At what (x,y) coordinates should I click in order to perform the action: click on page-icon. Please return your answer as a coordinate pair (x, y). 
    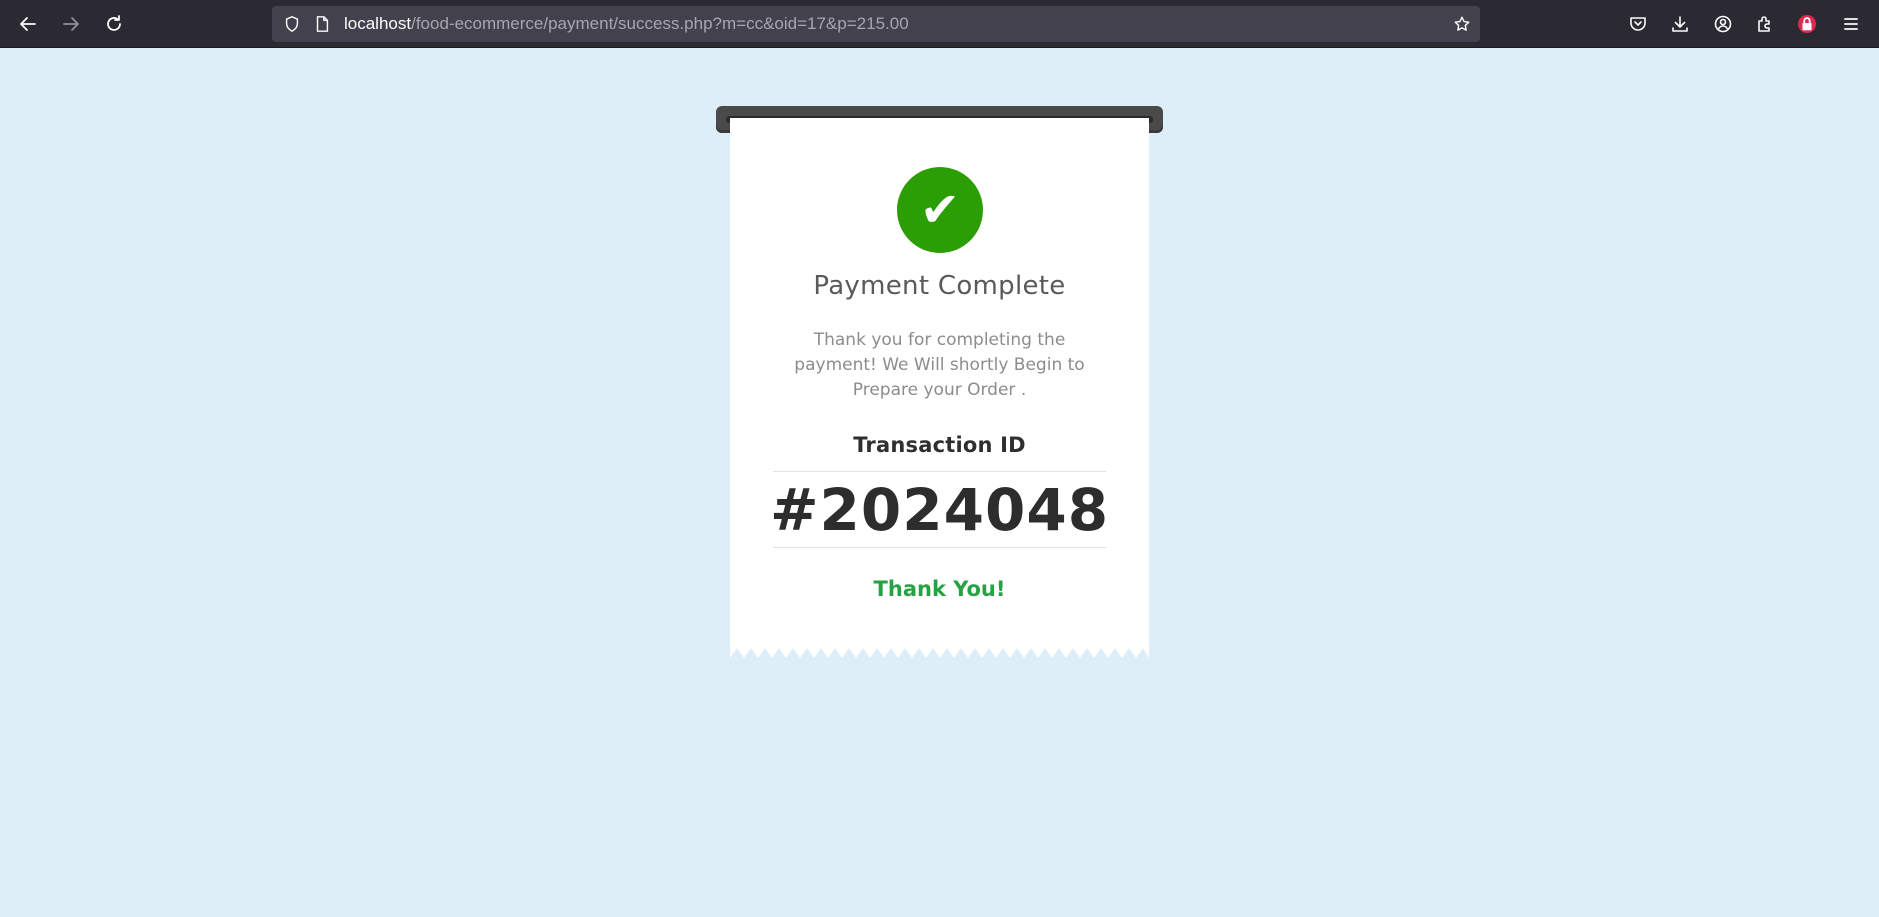
    Looking at the image, I should click on (322, 24).